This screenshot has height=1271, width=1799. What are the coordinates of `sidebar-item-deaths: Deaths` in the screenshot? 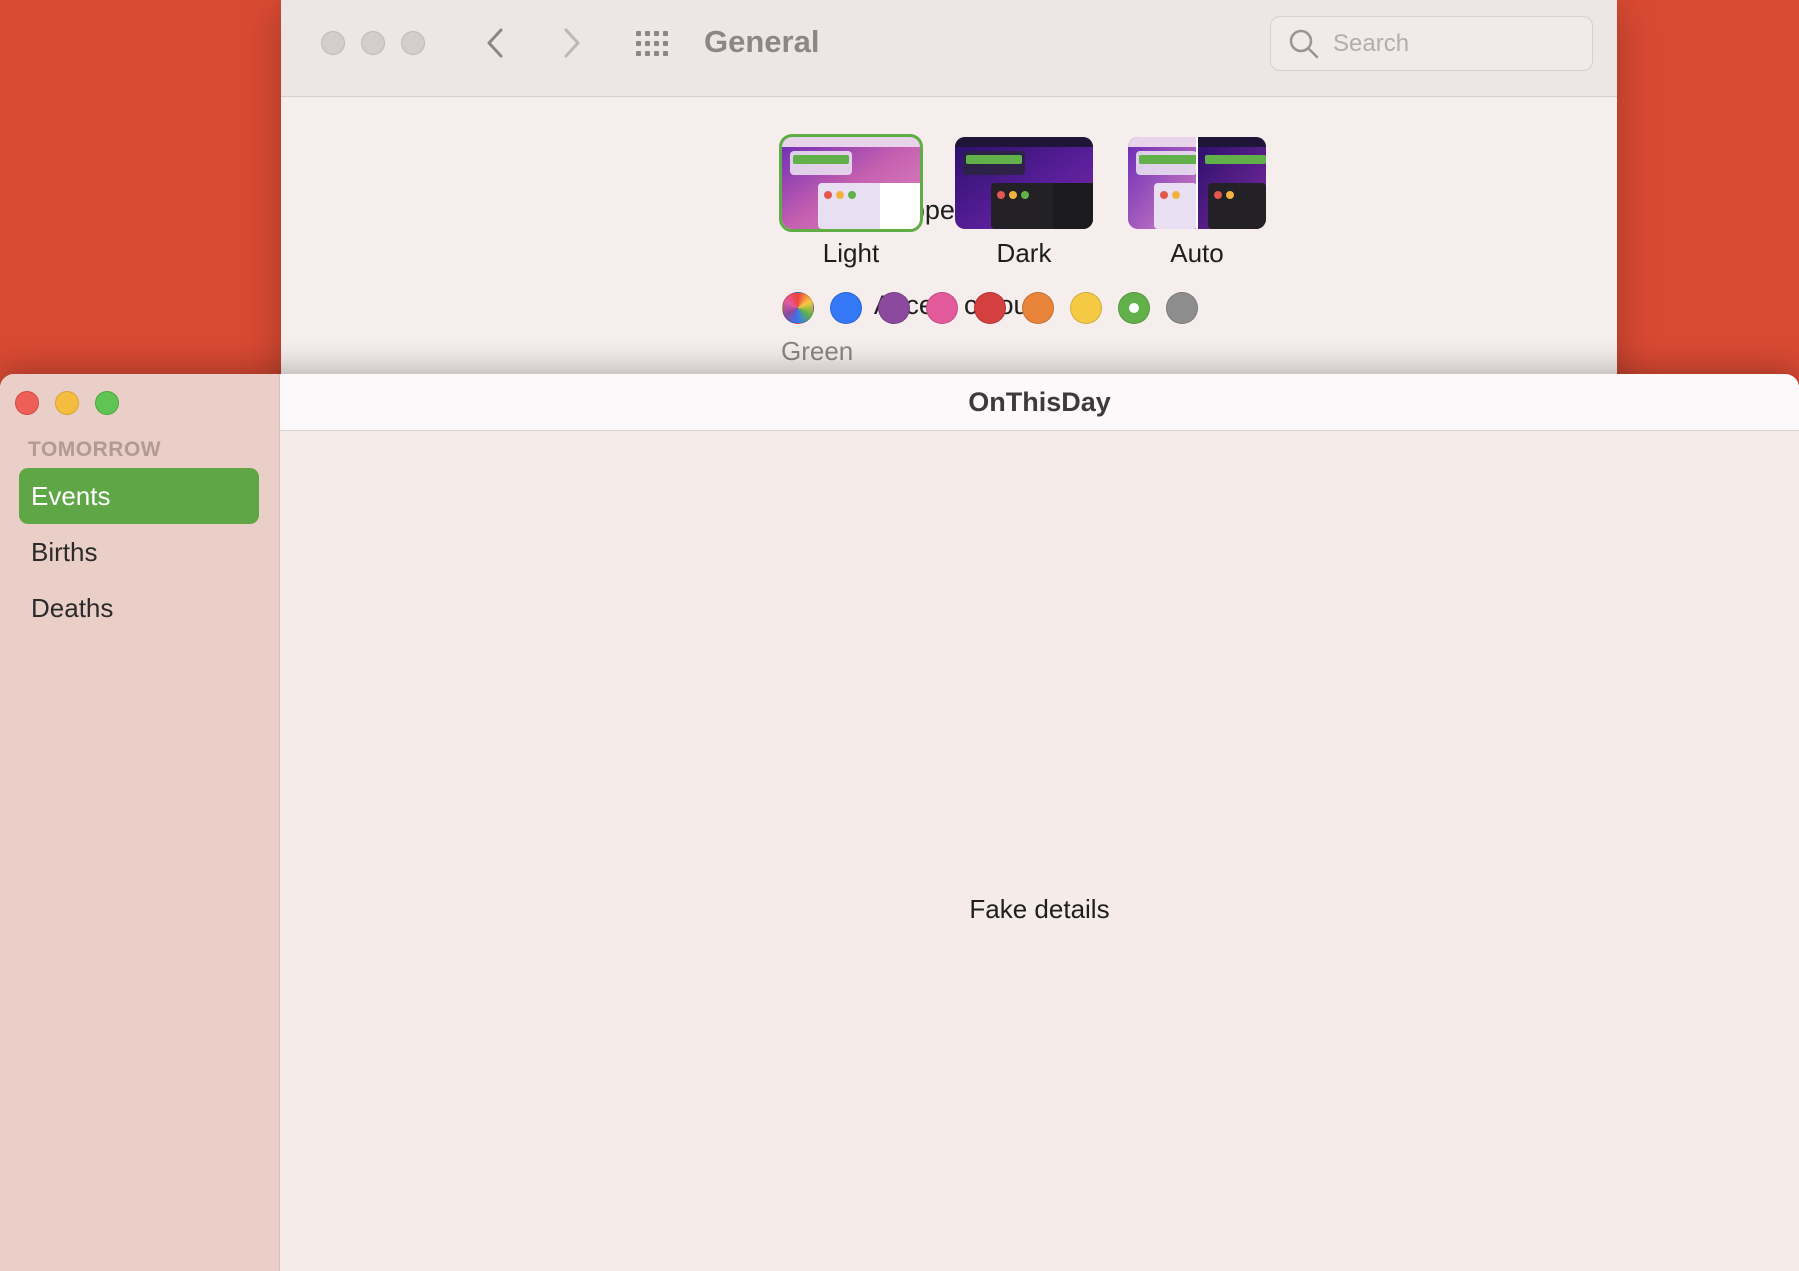 It's located at (139, 608).